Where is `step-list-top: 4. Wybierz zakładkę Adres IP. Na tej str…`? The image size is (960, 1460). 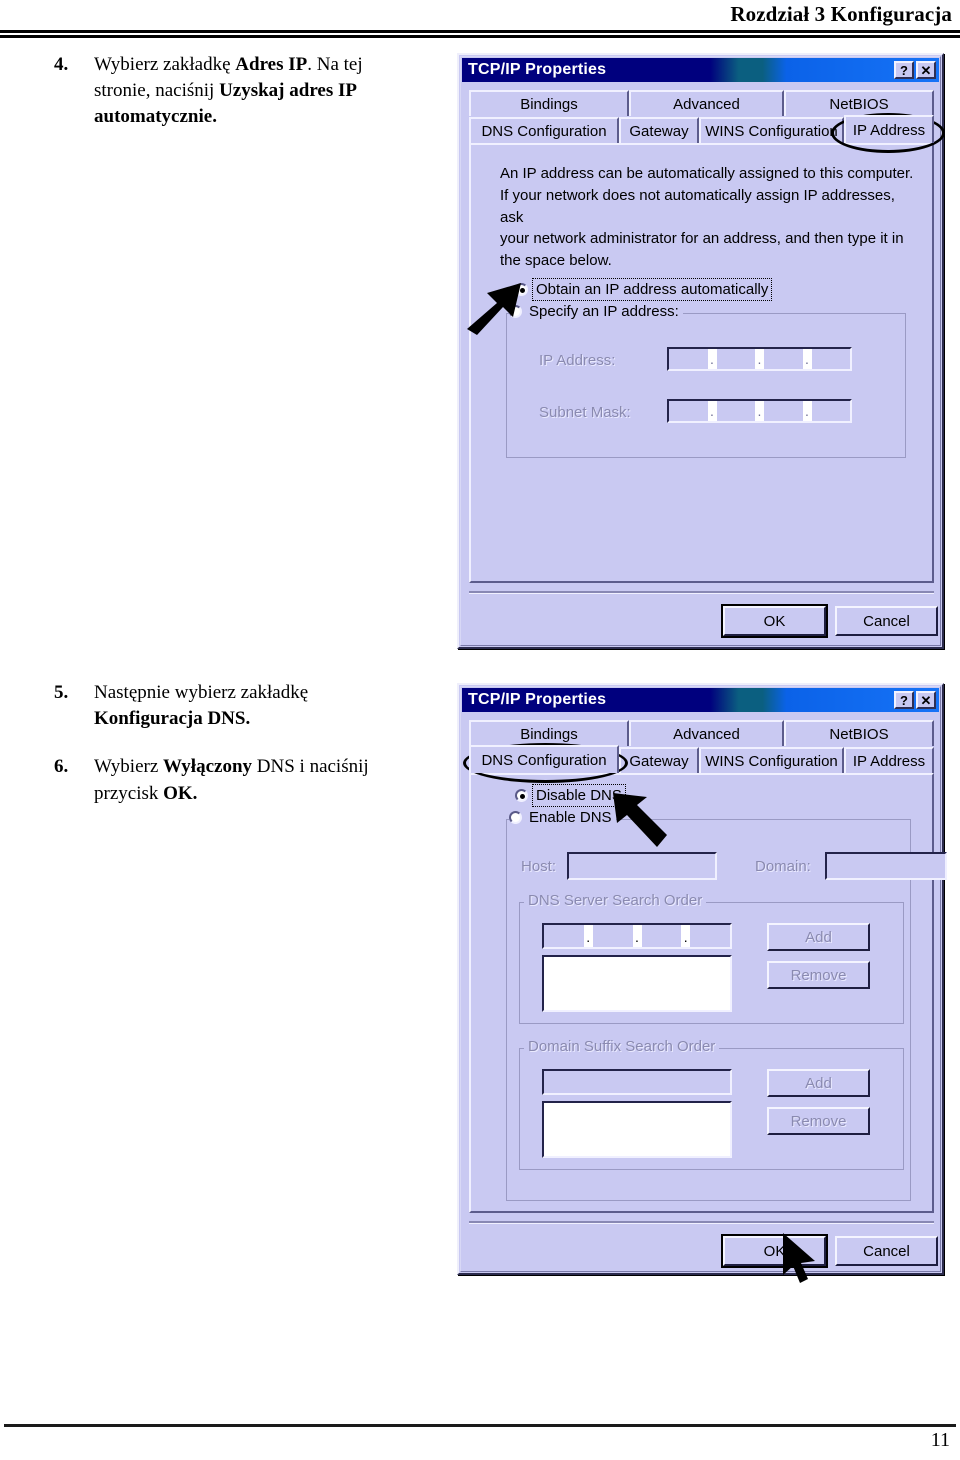
step-list-top: 4. Wybierz zakładkę Adres IP. Na tej str… is located at coordinates (222, 98).